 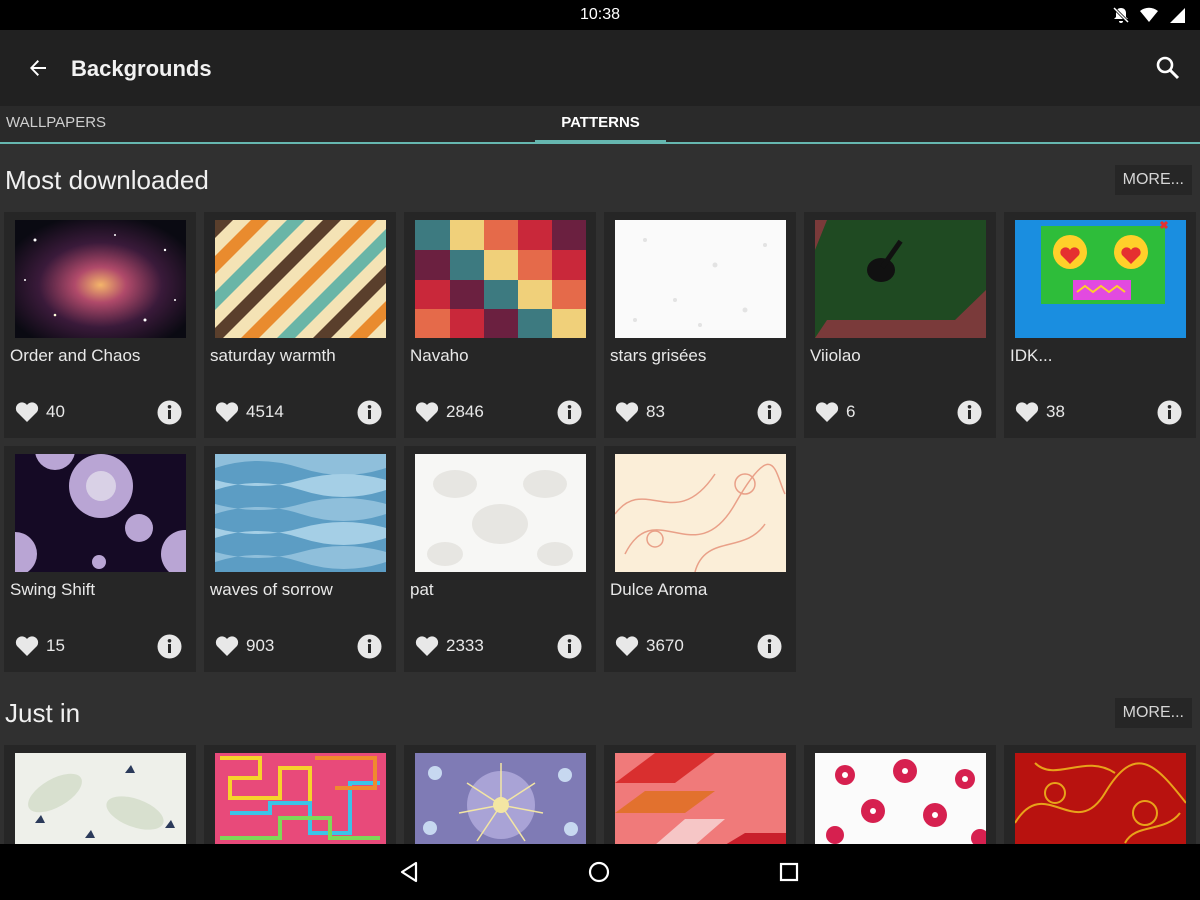 What do you see at coordinates (789, 872) in the screenshot?
I see `recents-square-icon` at bounding box center [789, 872].